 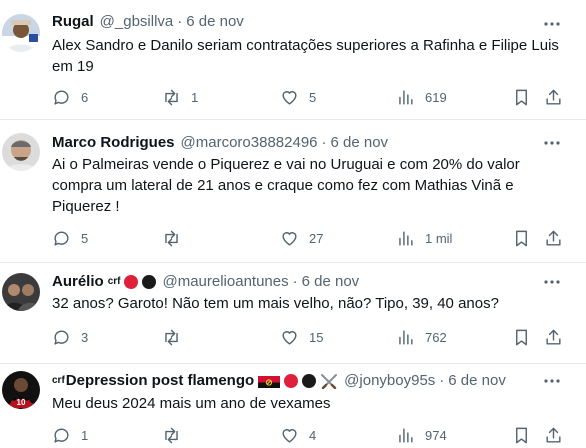 What do you see at coordinates (195, 97) in the screenshot?
I see `retweet-count: 1` at bounding box center [195, 97].